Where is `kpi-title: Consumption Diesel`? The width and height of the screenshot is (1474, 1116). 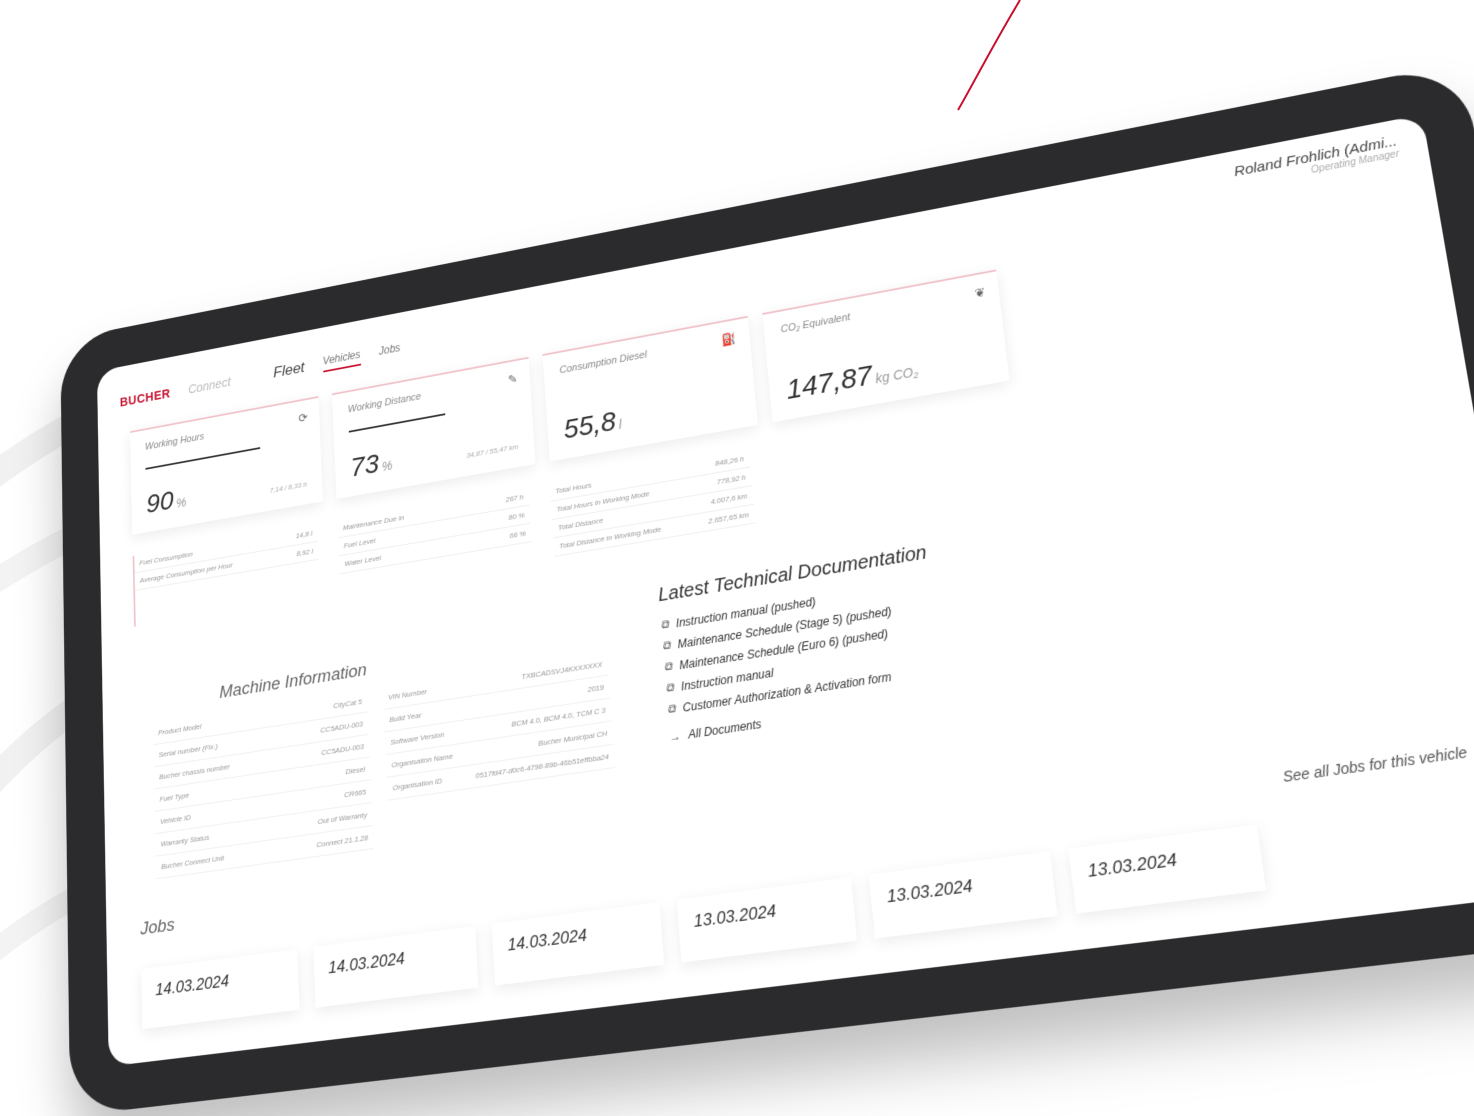 kpi-title: Consumption Diesel is located at coordinates (603, 363).